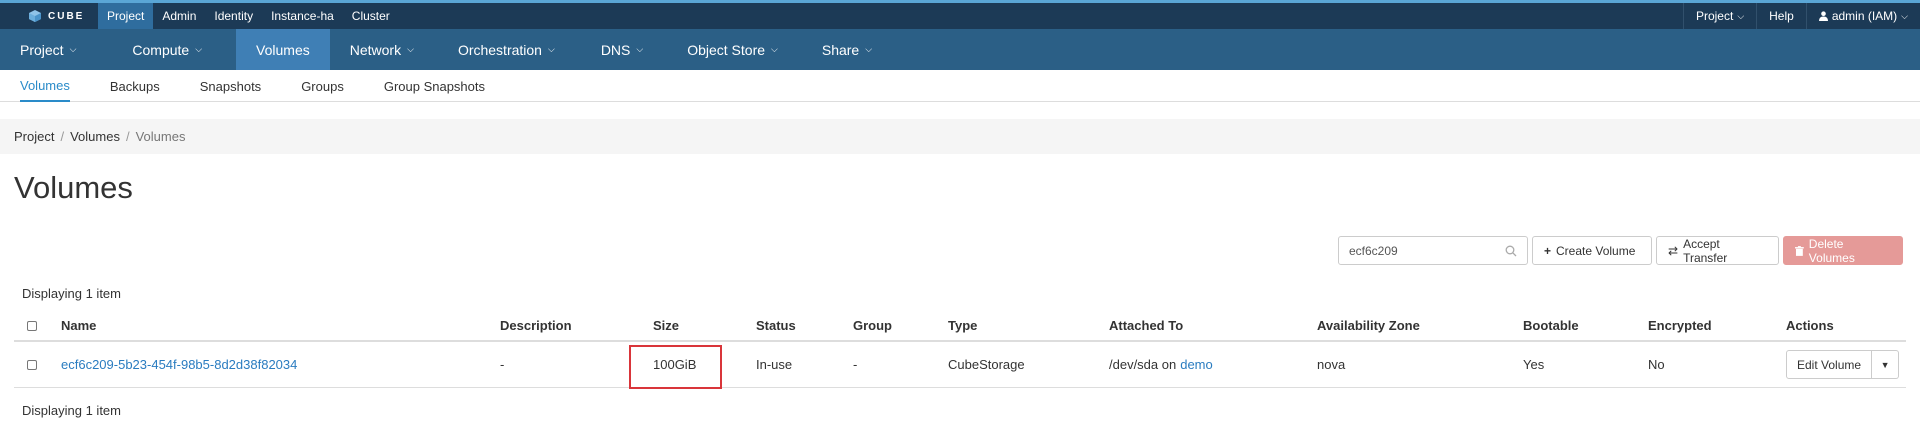  I want to click on header-availability-zone: Availability Zone, so click(1368, 325).